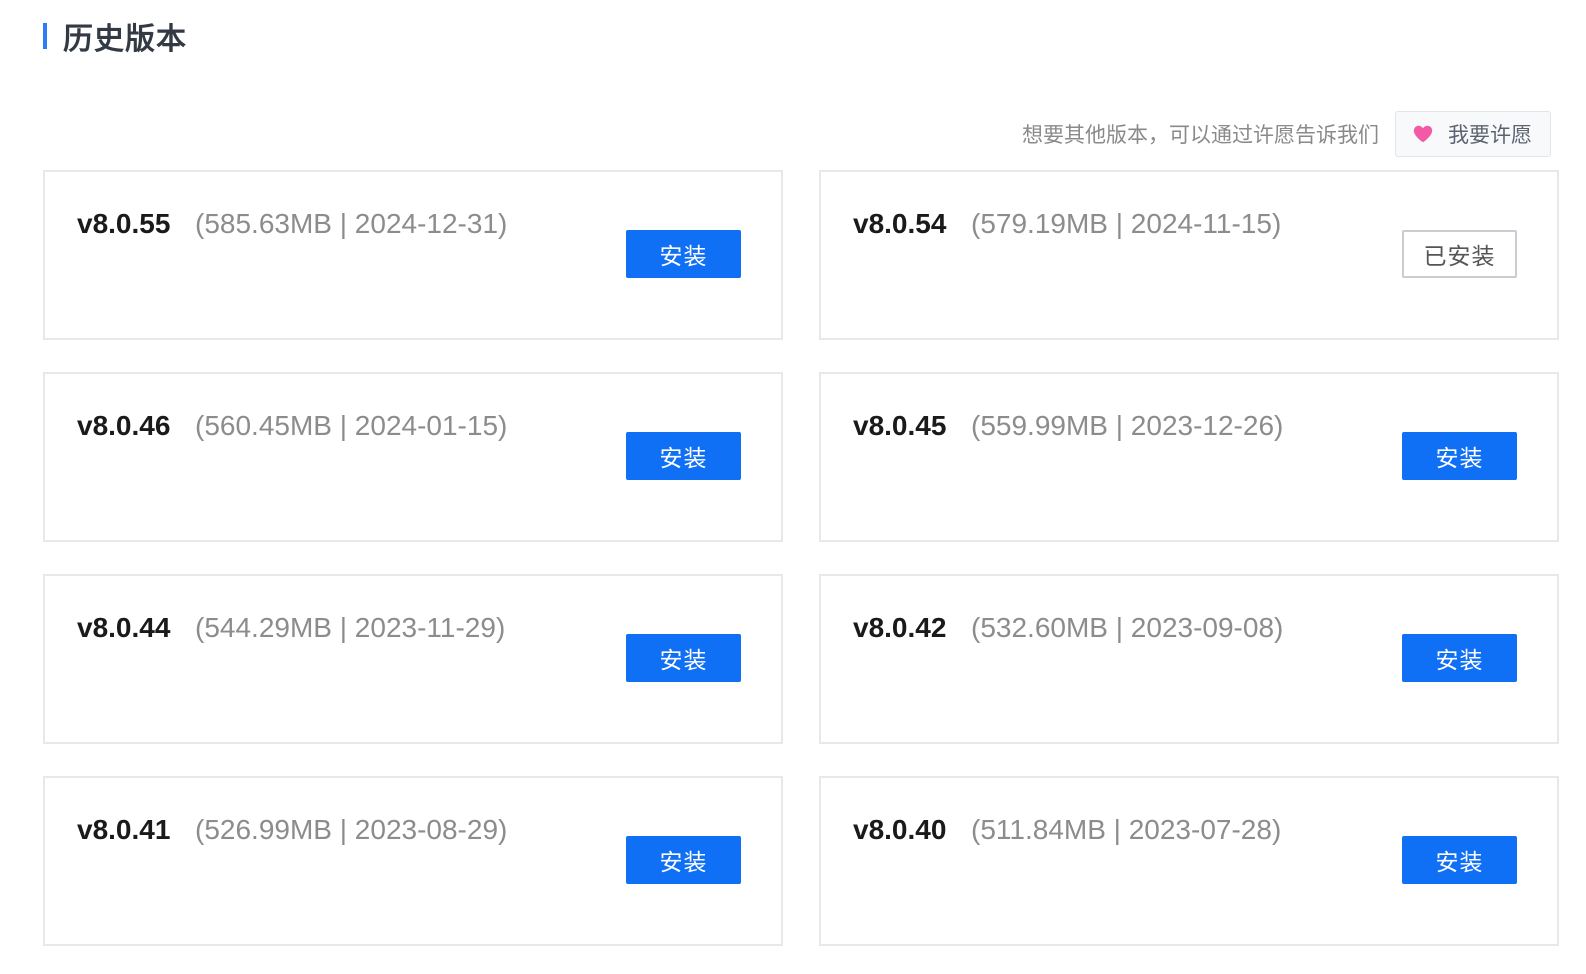 The width and height of the screenshot is (1586, 974). What do you see at coordinates (900, 425) in the screenshot?
I see `version-number: v8.0.45` at bounding box center [900, 425].